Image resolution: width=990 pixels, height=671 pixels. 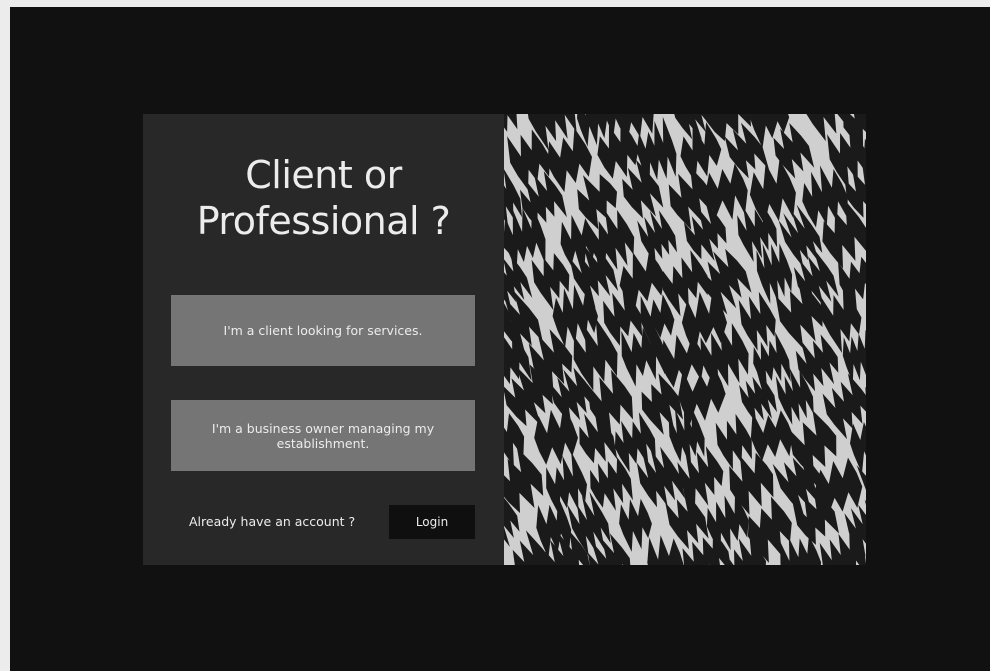 I want to click on login-row: Already have an account ? Login, so click(x=323, y=522).